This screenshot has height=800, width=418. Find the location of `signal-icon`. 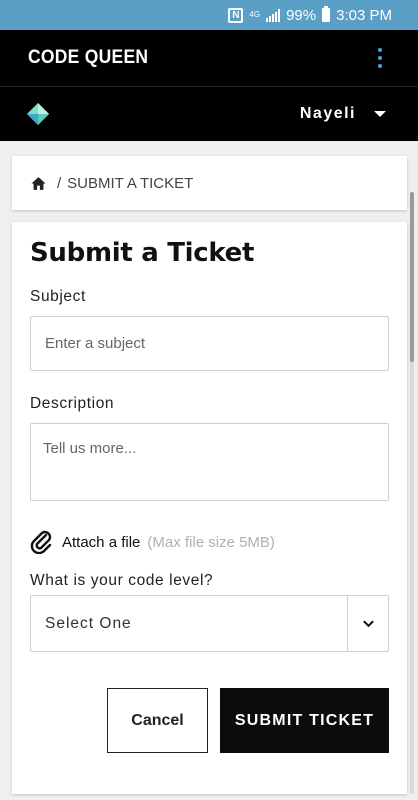

signal-icon is located at coordinates (273, 15).